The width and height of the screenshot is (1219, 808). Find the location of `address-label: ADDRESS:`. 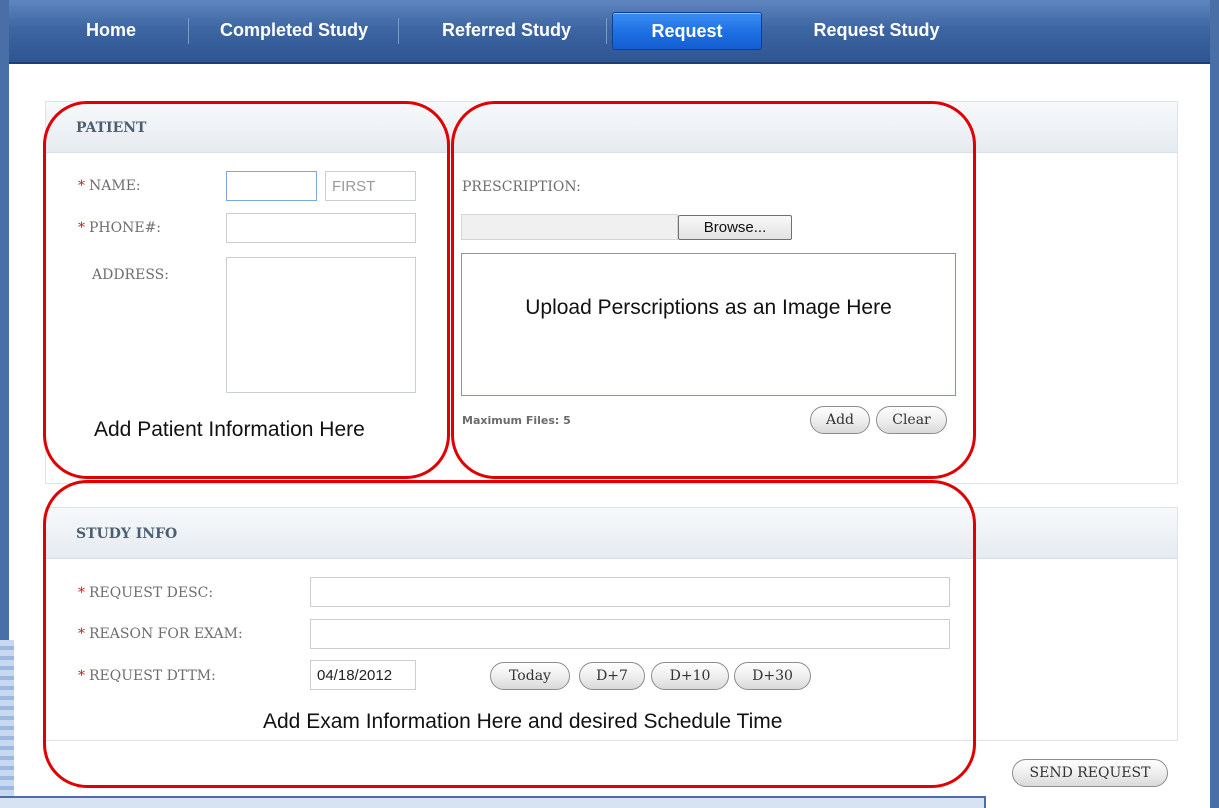

address-label: ADDRESS: is located at coordinates (130, 275).